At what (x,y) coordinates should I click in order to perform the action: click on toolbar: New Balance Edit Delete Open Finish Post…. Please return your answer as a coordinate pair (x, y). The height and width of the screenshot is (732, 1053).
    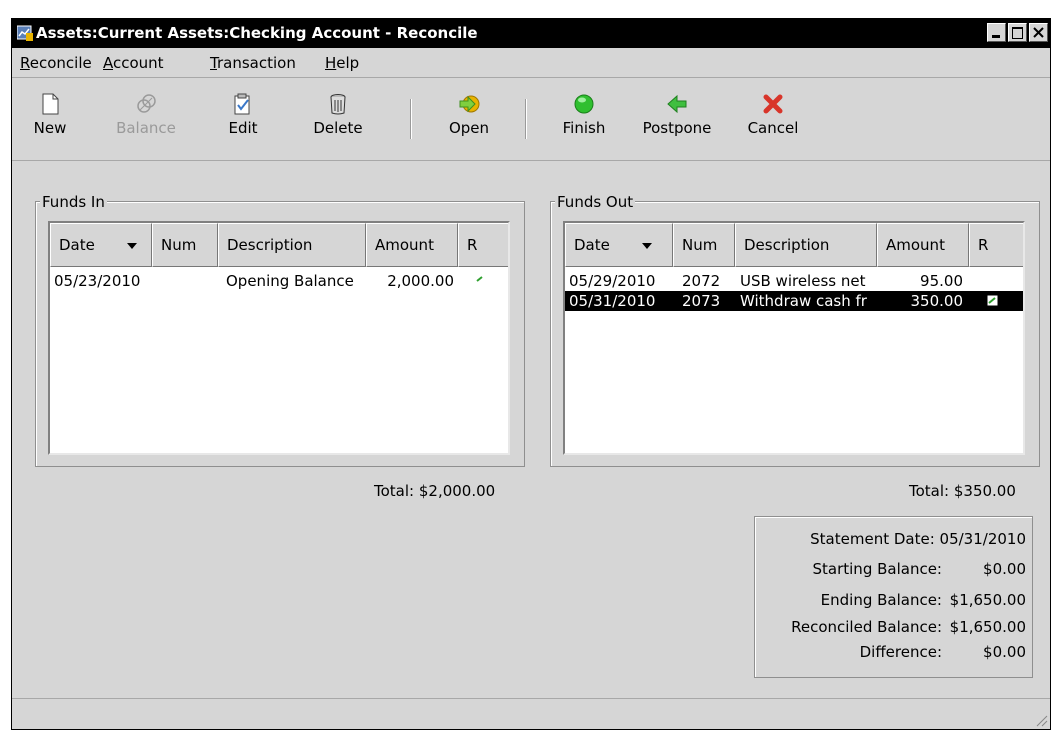
    Looking at the image, I should click on (531, 120).